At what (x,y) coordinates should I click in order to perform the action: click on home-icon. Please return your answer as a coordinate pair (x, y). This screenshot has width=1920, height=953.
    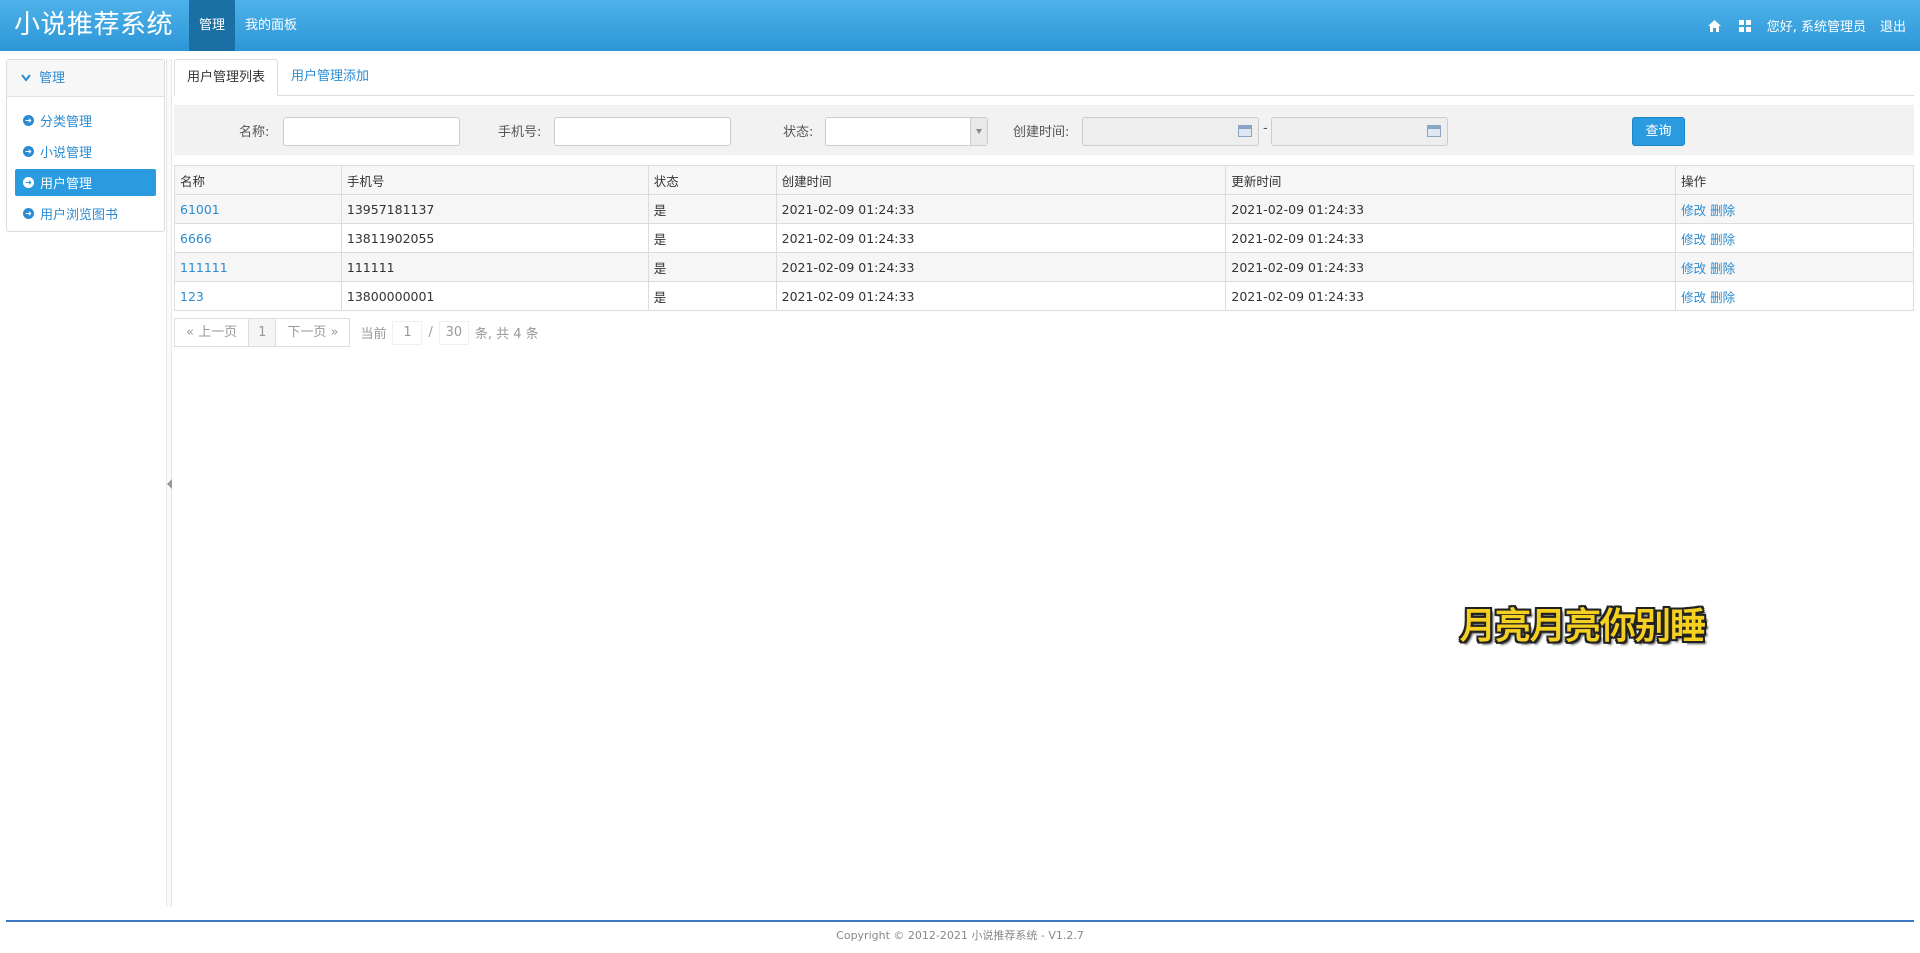
    Looking at the image, I should click on (1715, 26).